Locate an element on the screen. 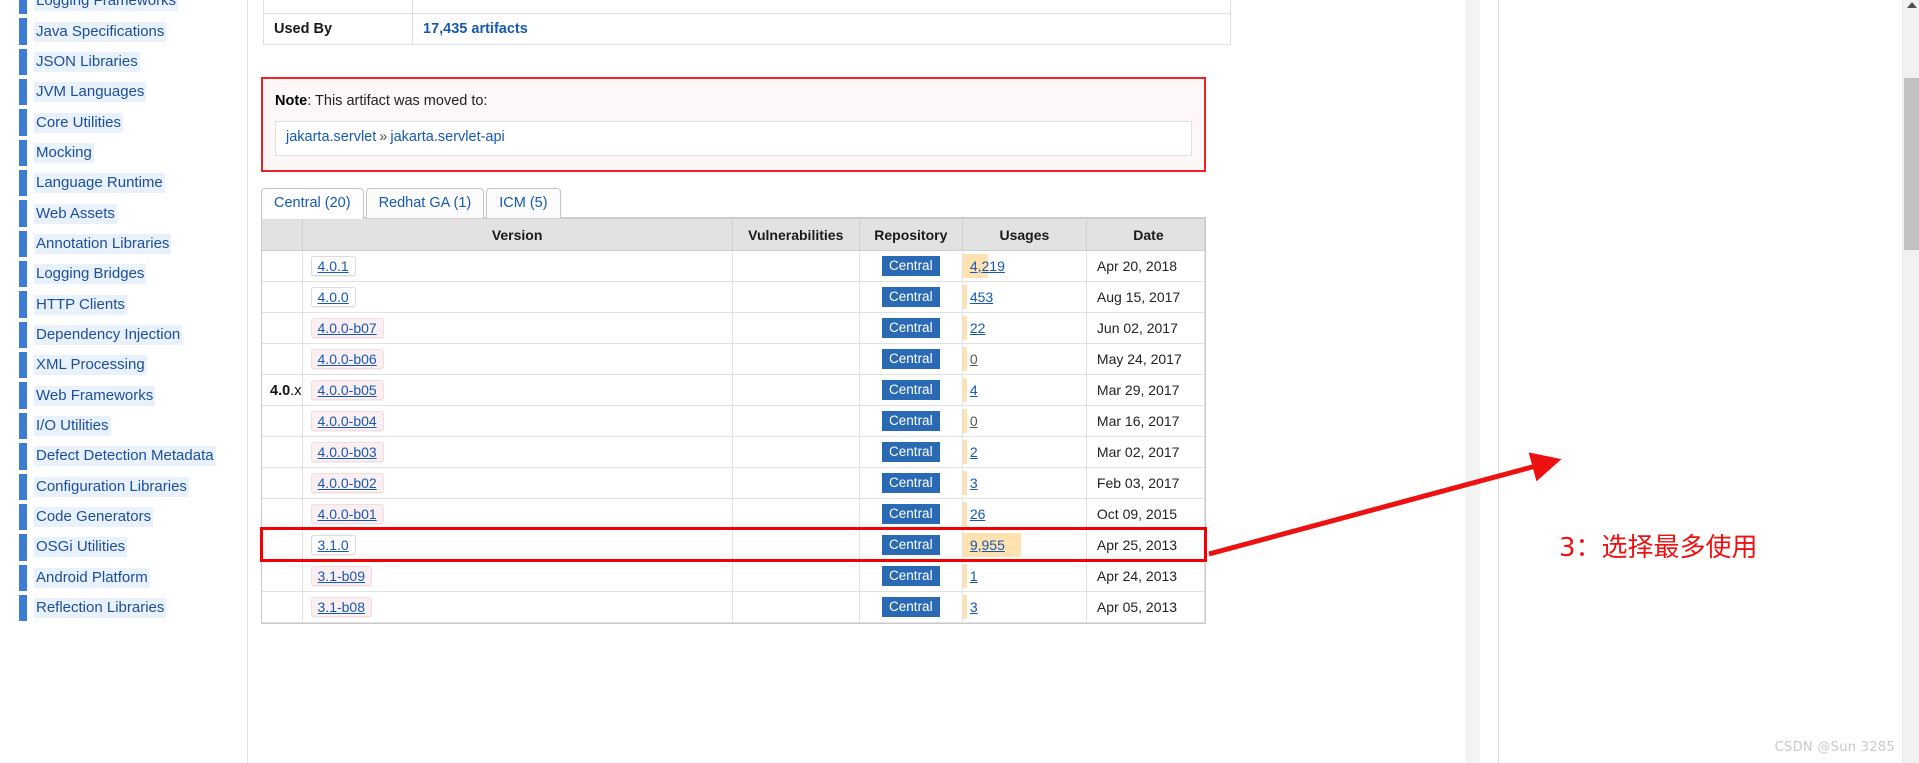 Image resolution: width=1919 pixels, height=763 pixels. sidebar-item-annotation-libraries: Annotation Libraries is located at coordinates (124, 244).